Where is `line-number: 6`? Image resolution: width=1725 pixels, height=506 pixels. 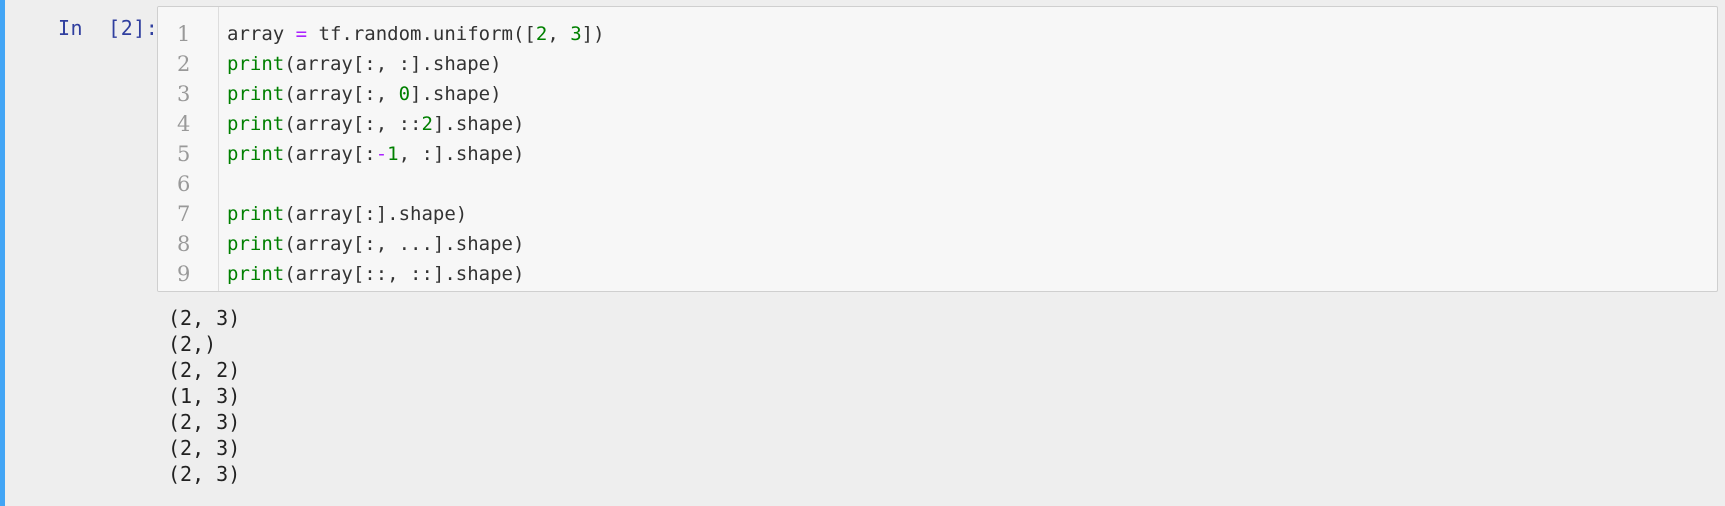
line-number: 6 is located at coordinates (184, 184).